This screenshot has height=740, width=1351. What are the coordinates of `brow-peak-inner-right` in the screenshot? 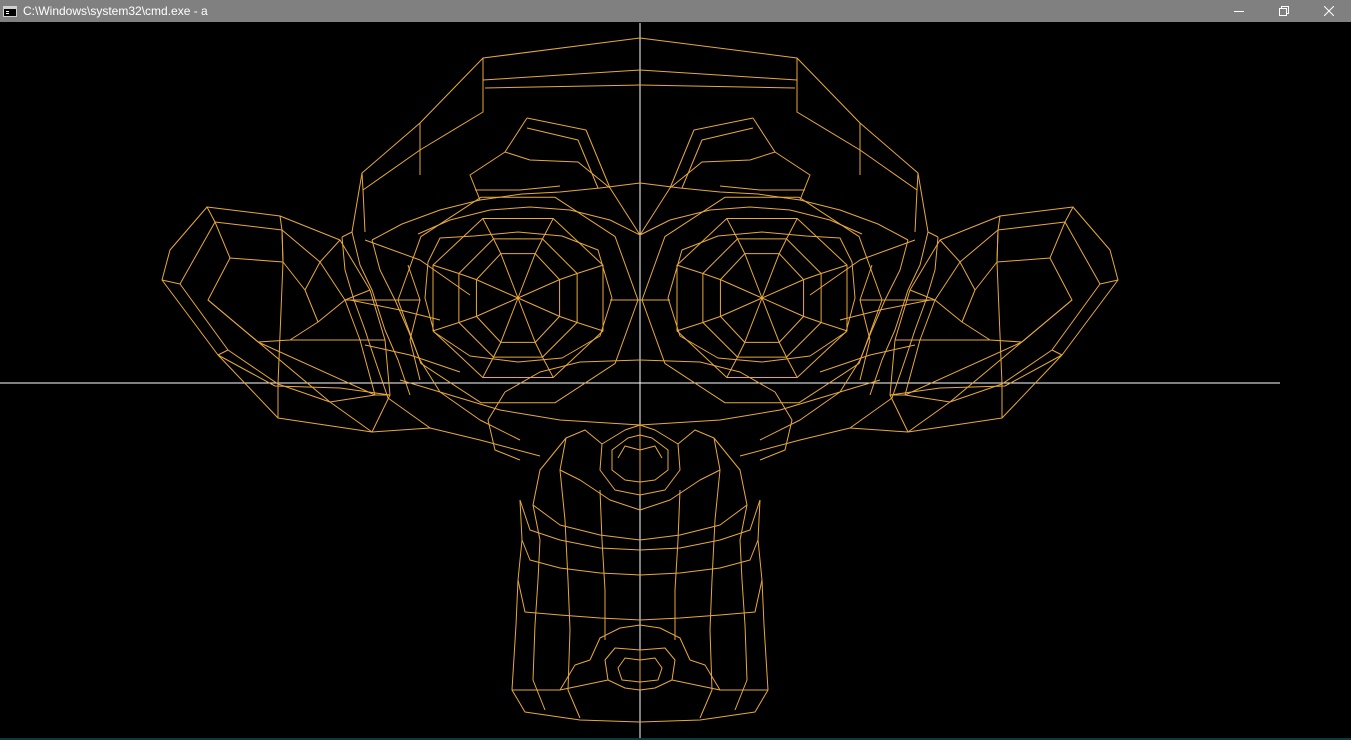 It's located at (717, 158).